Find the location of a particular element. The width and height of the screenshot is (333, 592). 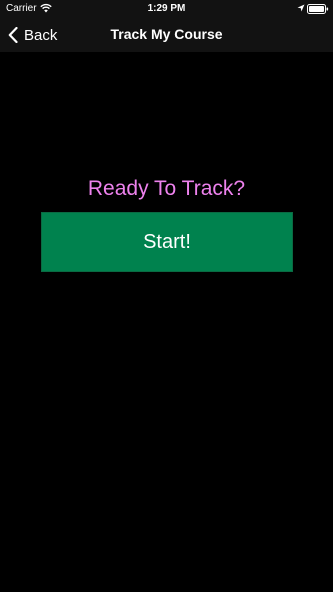

status-bar: Carrier 1:29 PM is located at coordinates (166, 9).